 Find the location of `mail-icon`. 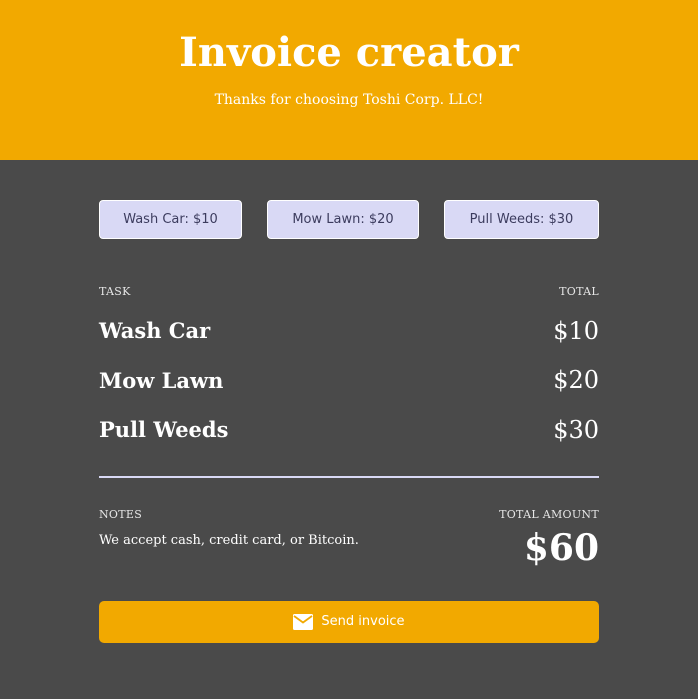

mail-icon is located at coordinates (303, 621).